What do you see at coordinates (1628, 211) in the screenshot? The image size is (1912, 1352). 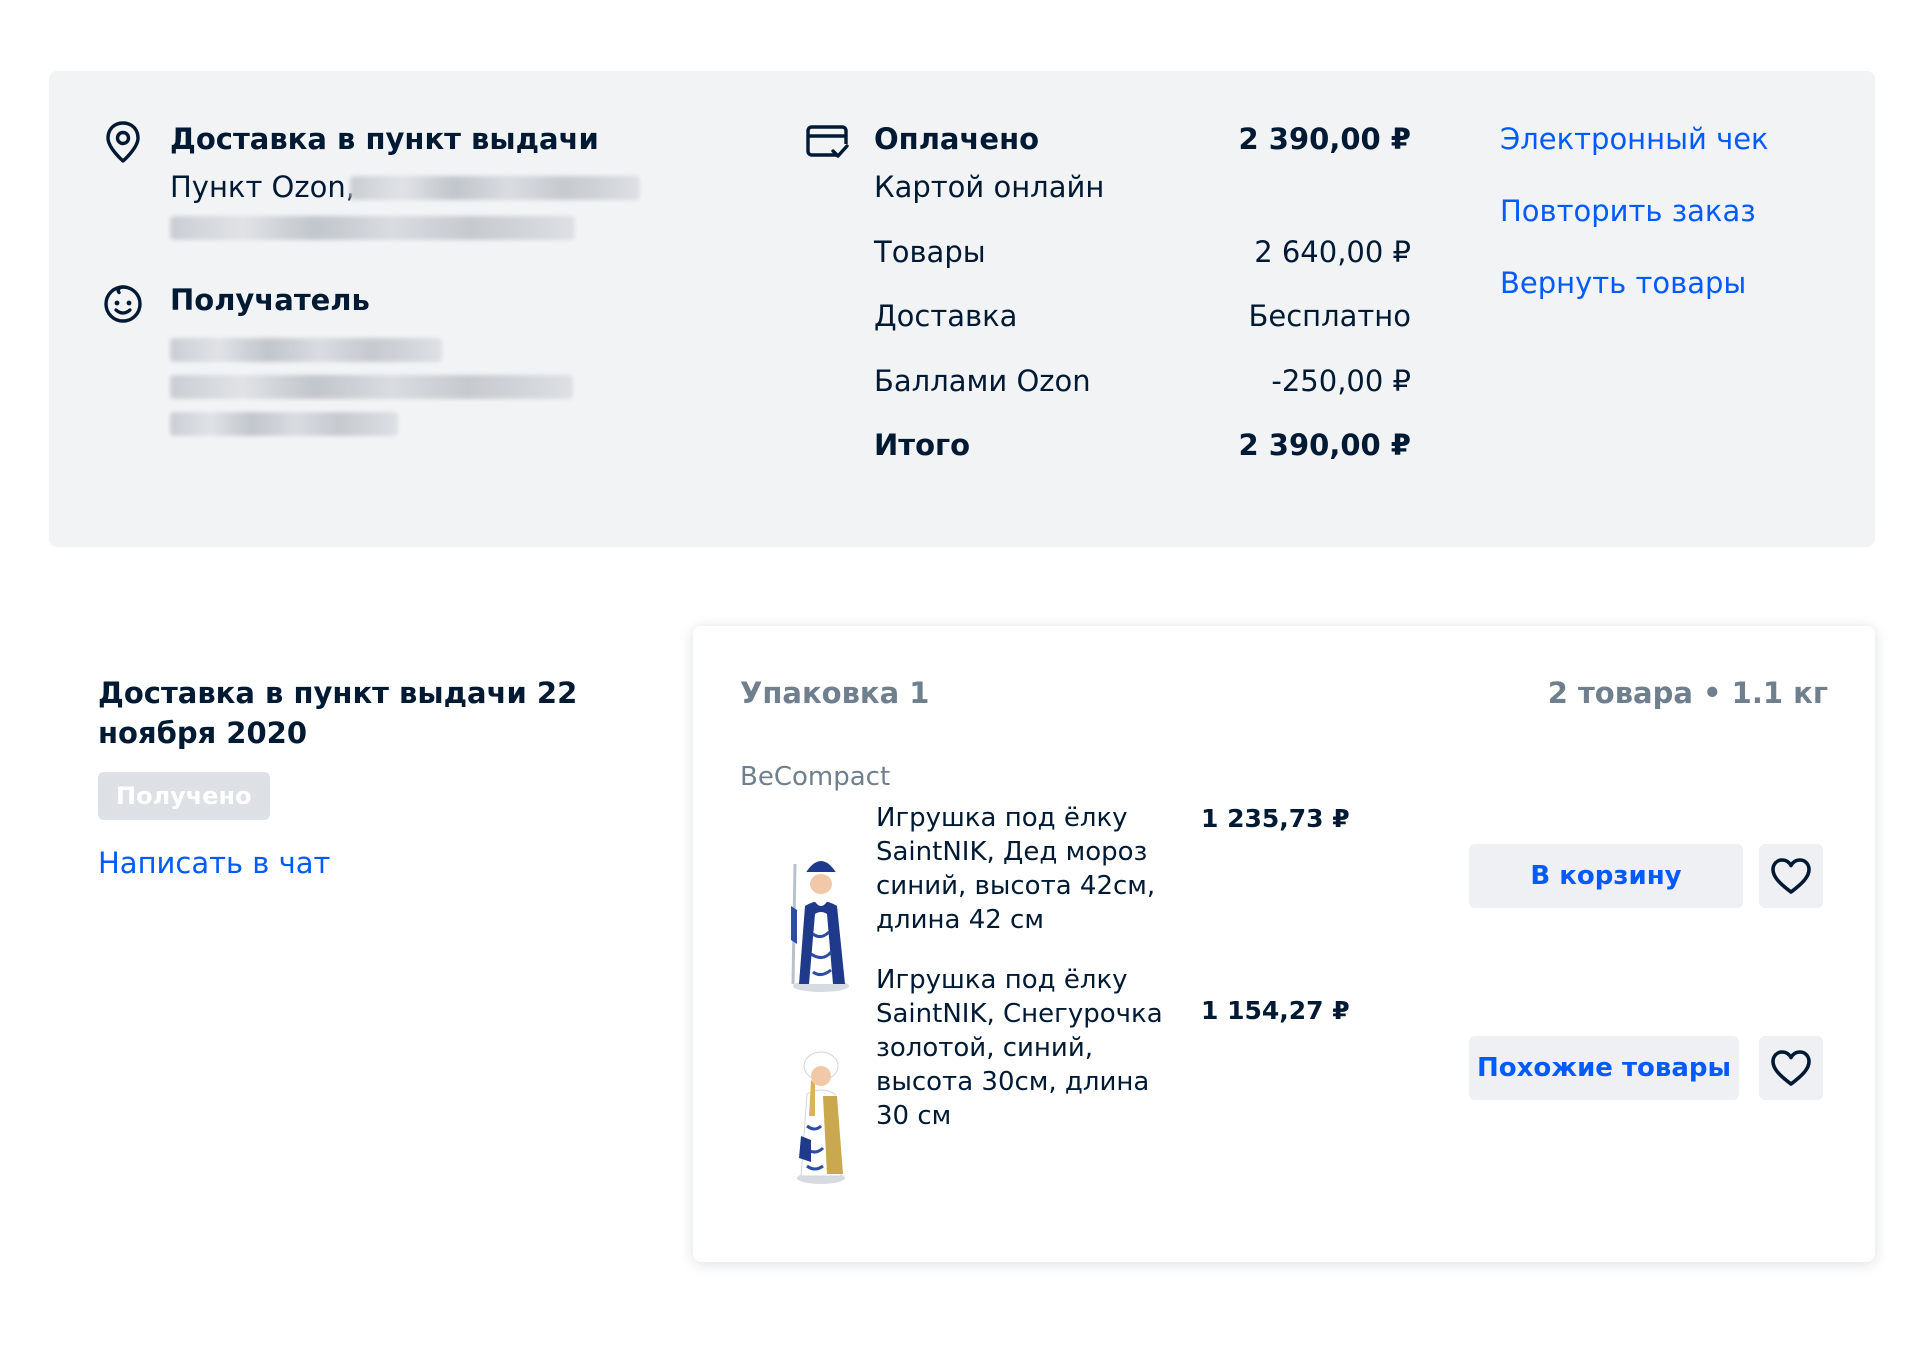 I see `repeat-order-link: Повторить заказ` at bounding box center [1628, 211].